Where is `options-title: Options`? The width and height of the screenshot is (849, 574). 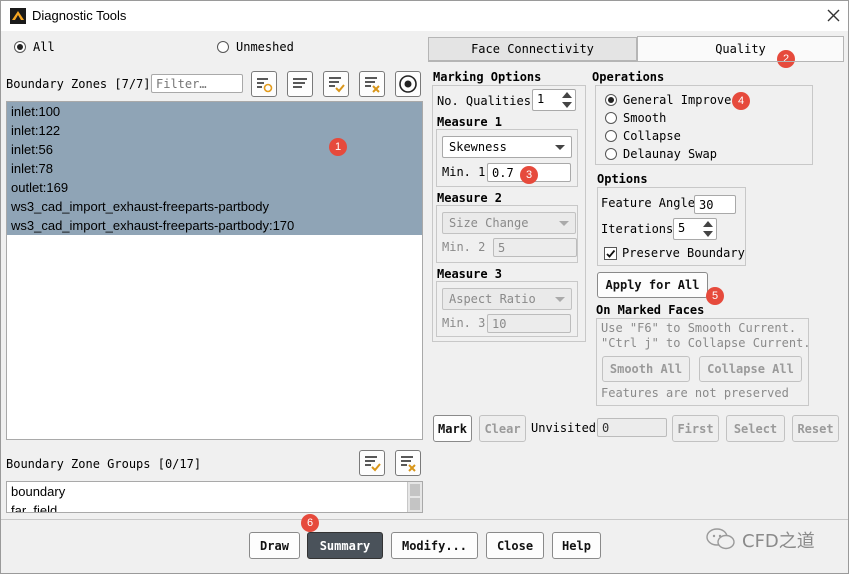
options-title: Options is located at coordinates (622, 179).